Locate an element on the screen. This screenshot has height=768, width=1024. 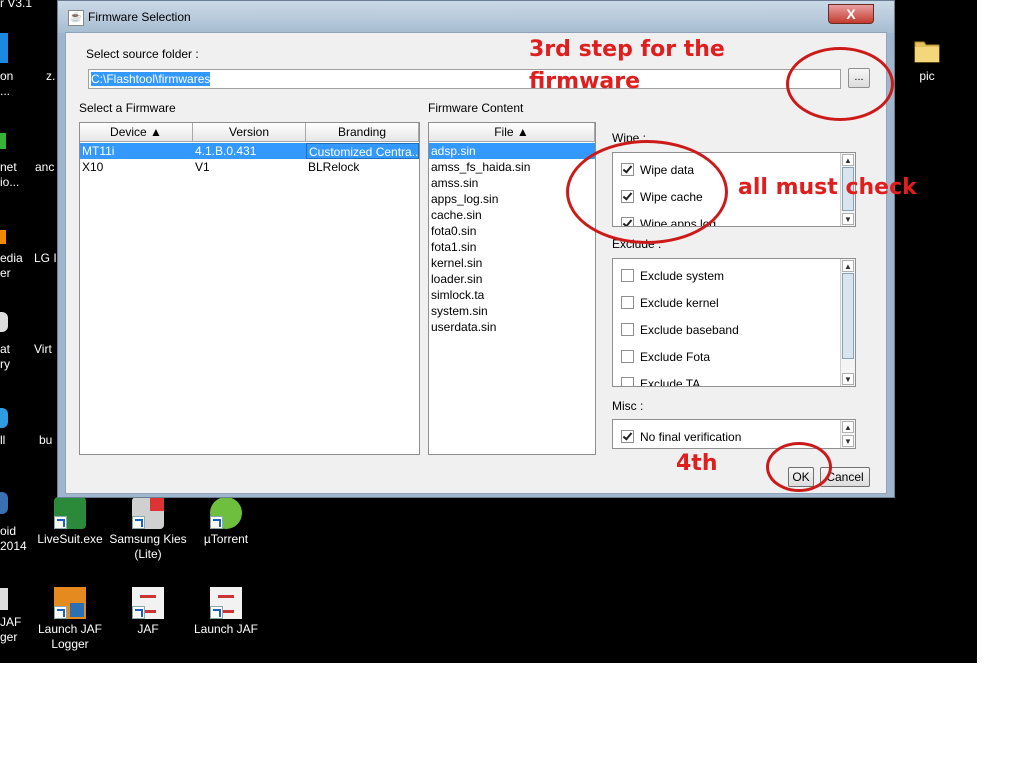
annotation-check-all: all must check is located at coordinates (827, 187).